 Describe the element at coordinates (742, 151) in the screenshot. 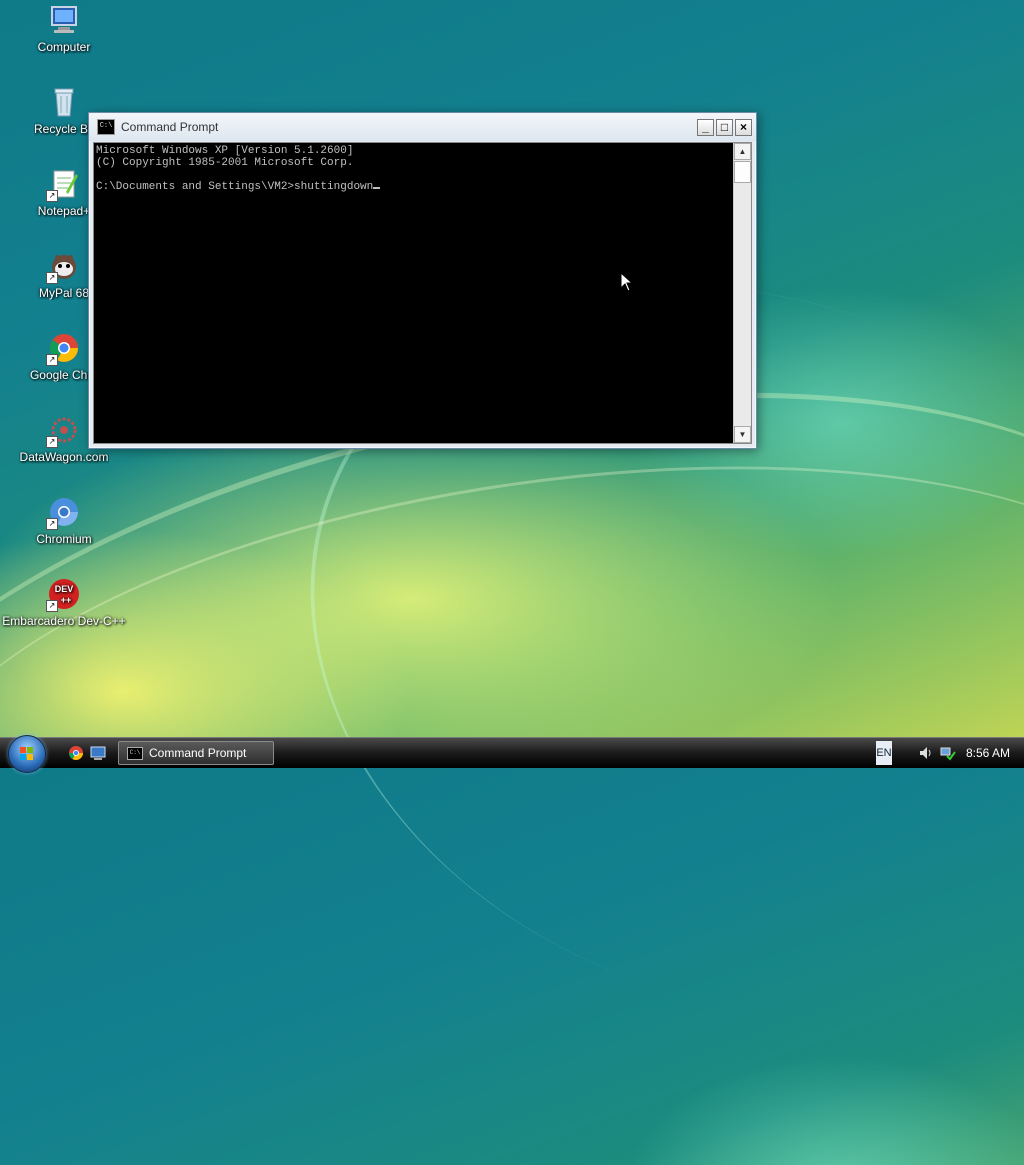

I see `scroll-up-button: ▲` at that location.